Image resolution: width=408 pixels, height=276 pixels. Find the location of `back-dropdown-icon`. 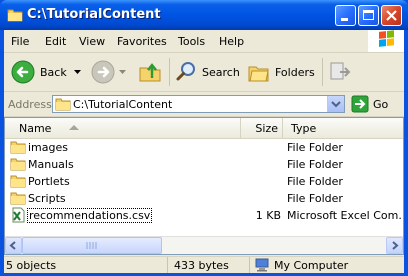

back-dropdown-icon is located at coordinates (78, 73).